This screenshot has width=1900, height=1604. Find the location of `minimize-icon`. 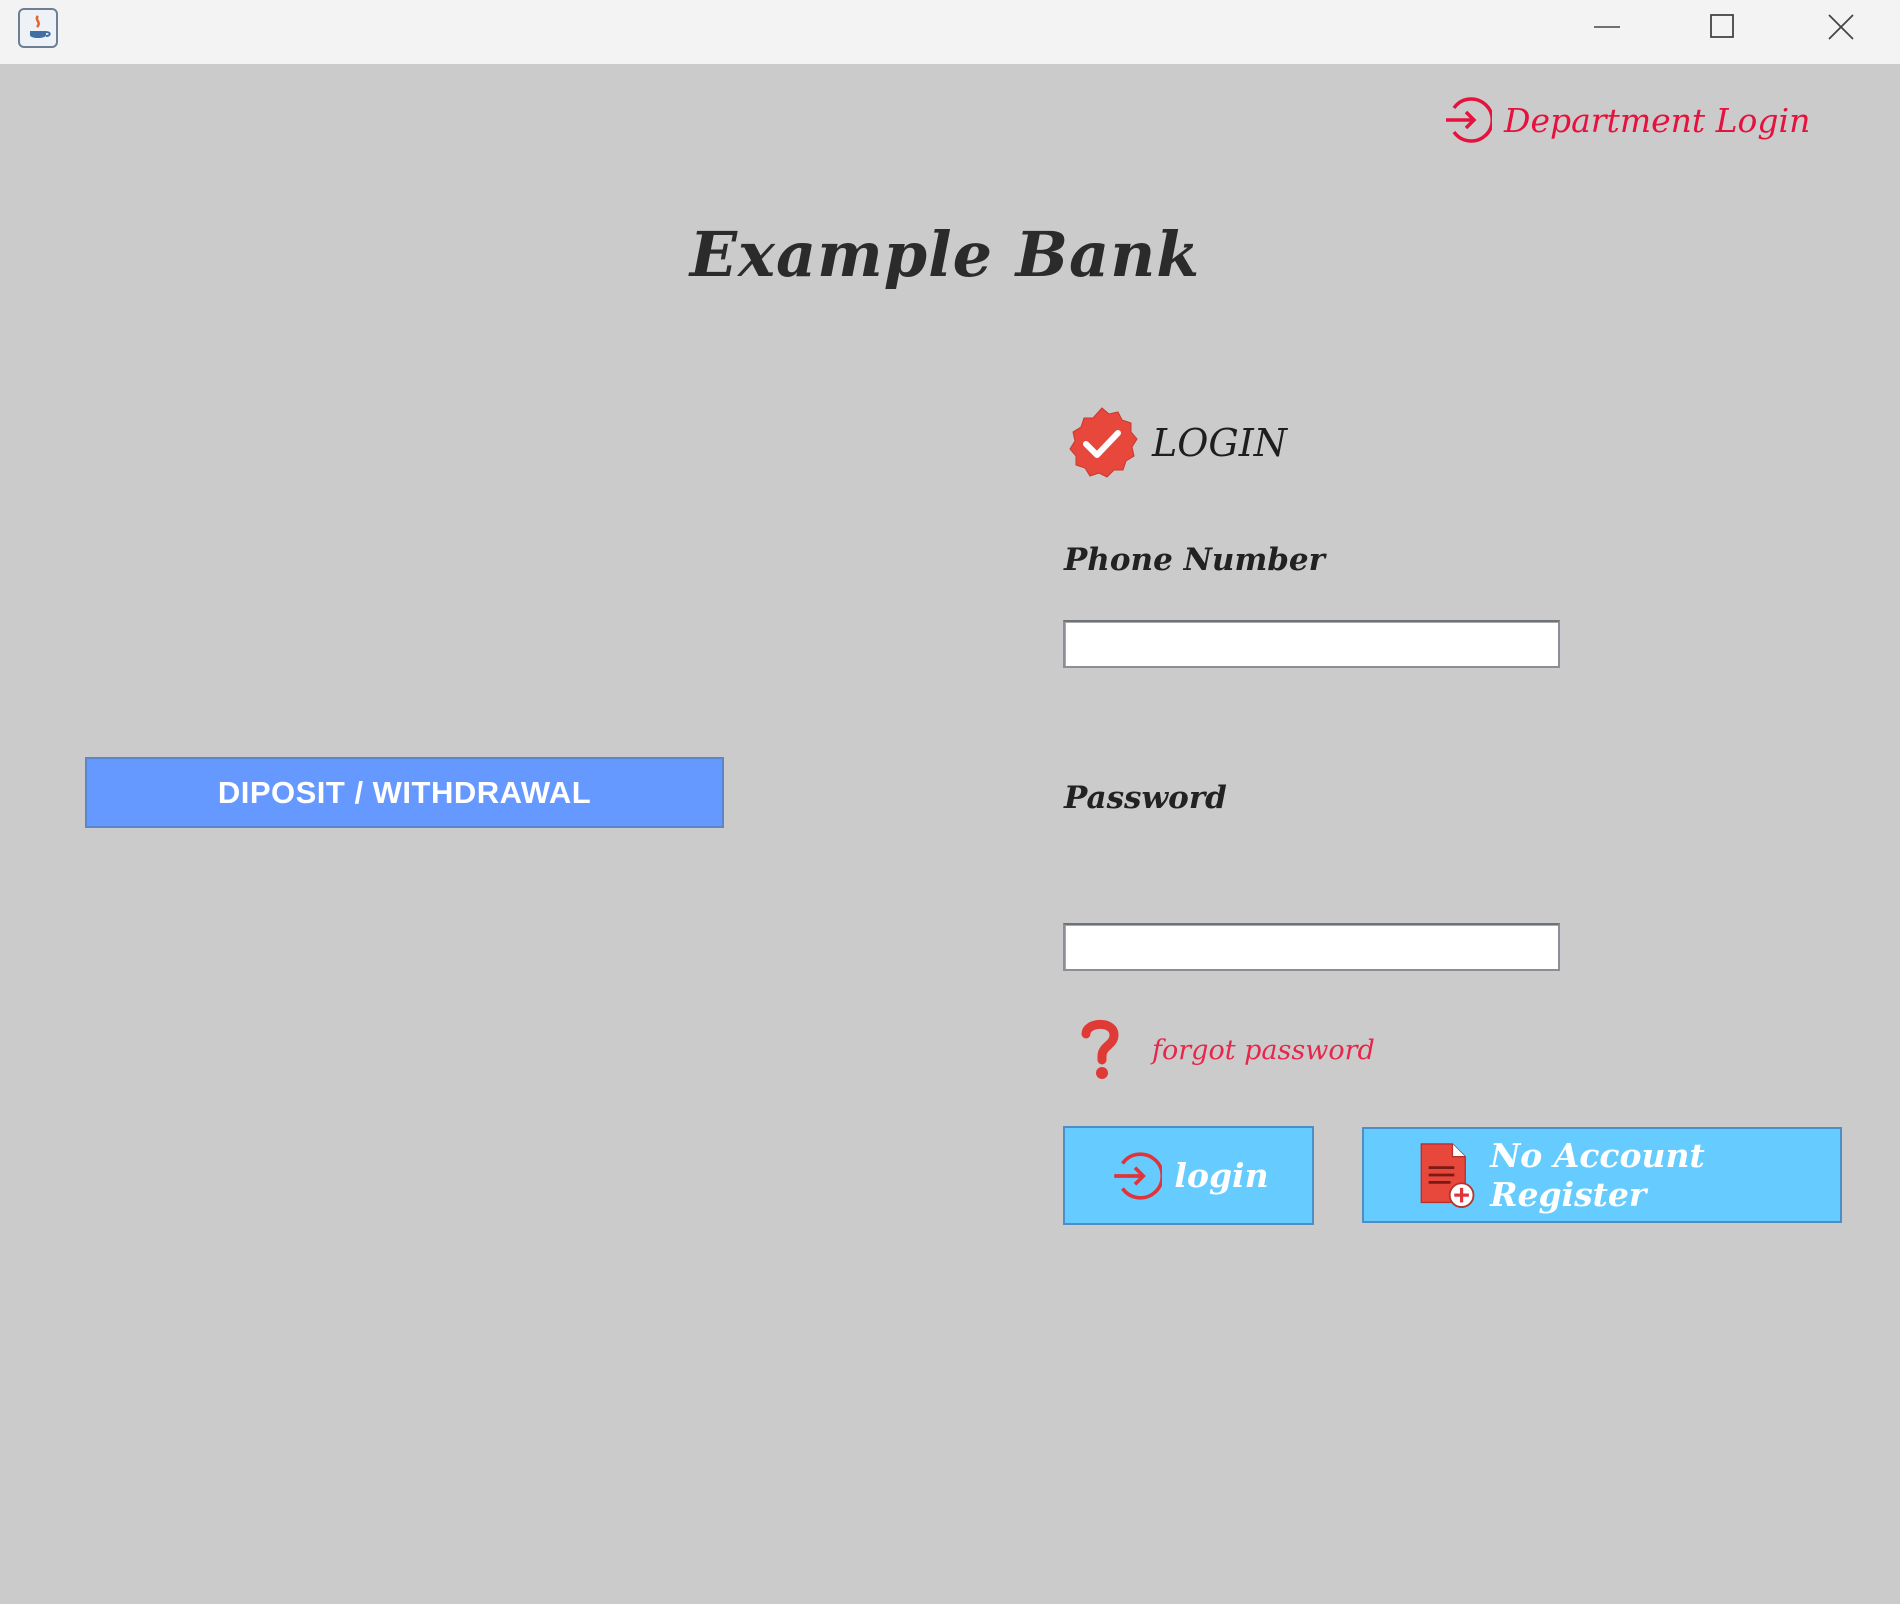

minimize-icon is located at coordinates (1607, 27).